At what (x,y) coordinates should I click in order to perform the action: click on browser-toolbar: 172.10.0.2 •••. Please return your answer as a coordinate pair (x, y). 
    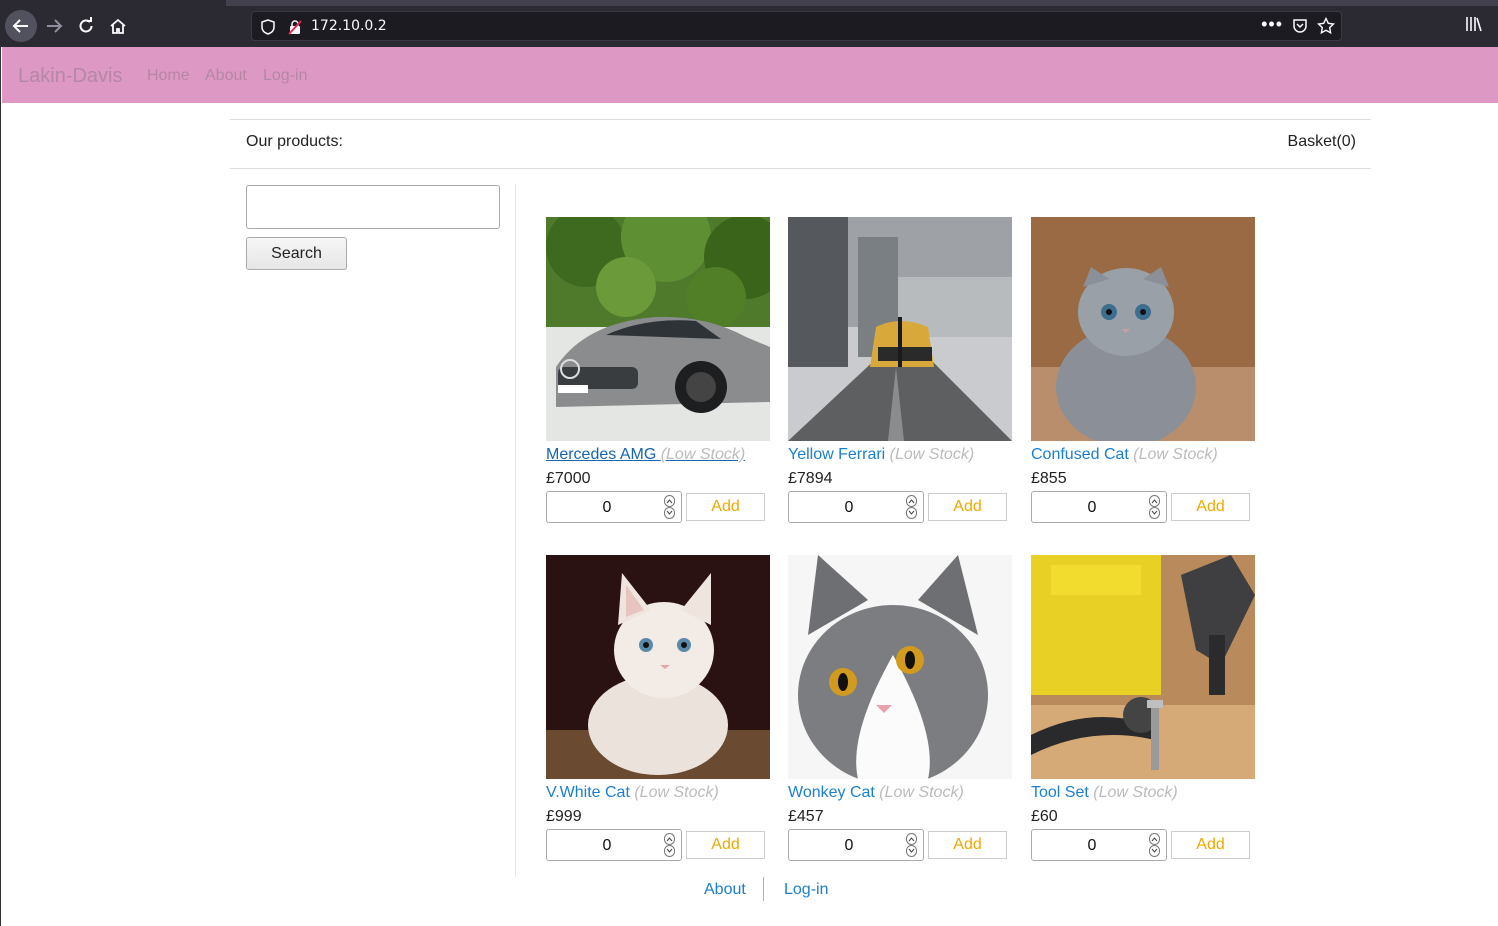
    Looking at the image, I should click on (749, 23).